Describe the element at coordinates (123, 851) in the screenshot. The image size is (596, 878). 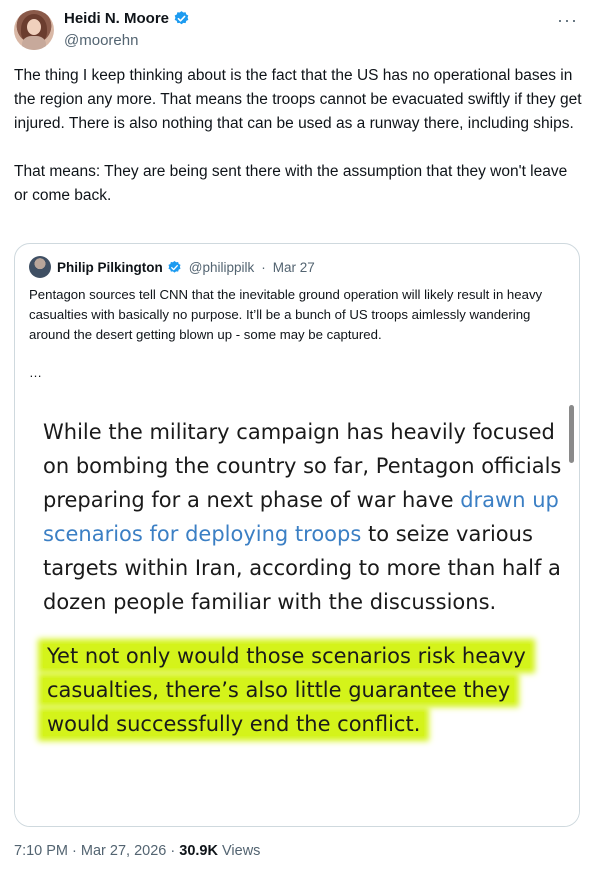
I see `tweet-date: Mar 27, 2026` at that location.